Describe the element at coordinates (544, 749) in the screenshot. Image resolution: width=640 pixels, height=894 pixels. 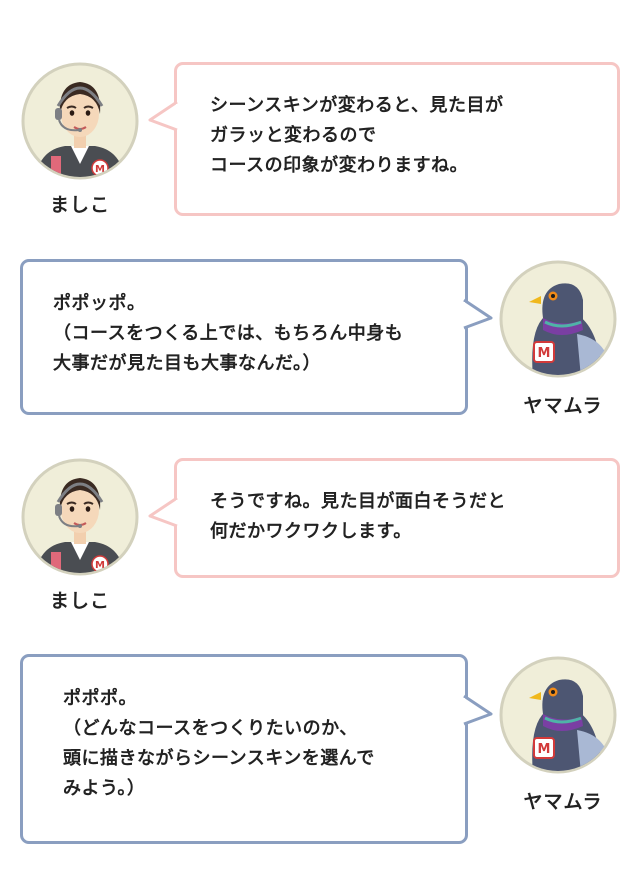
I see `svg-text: M` at that location.